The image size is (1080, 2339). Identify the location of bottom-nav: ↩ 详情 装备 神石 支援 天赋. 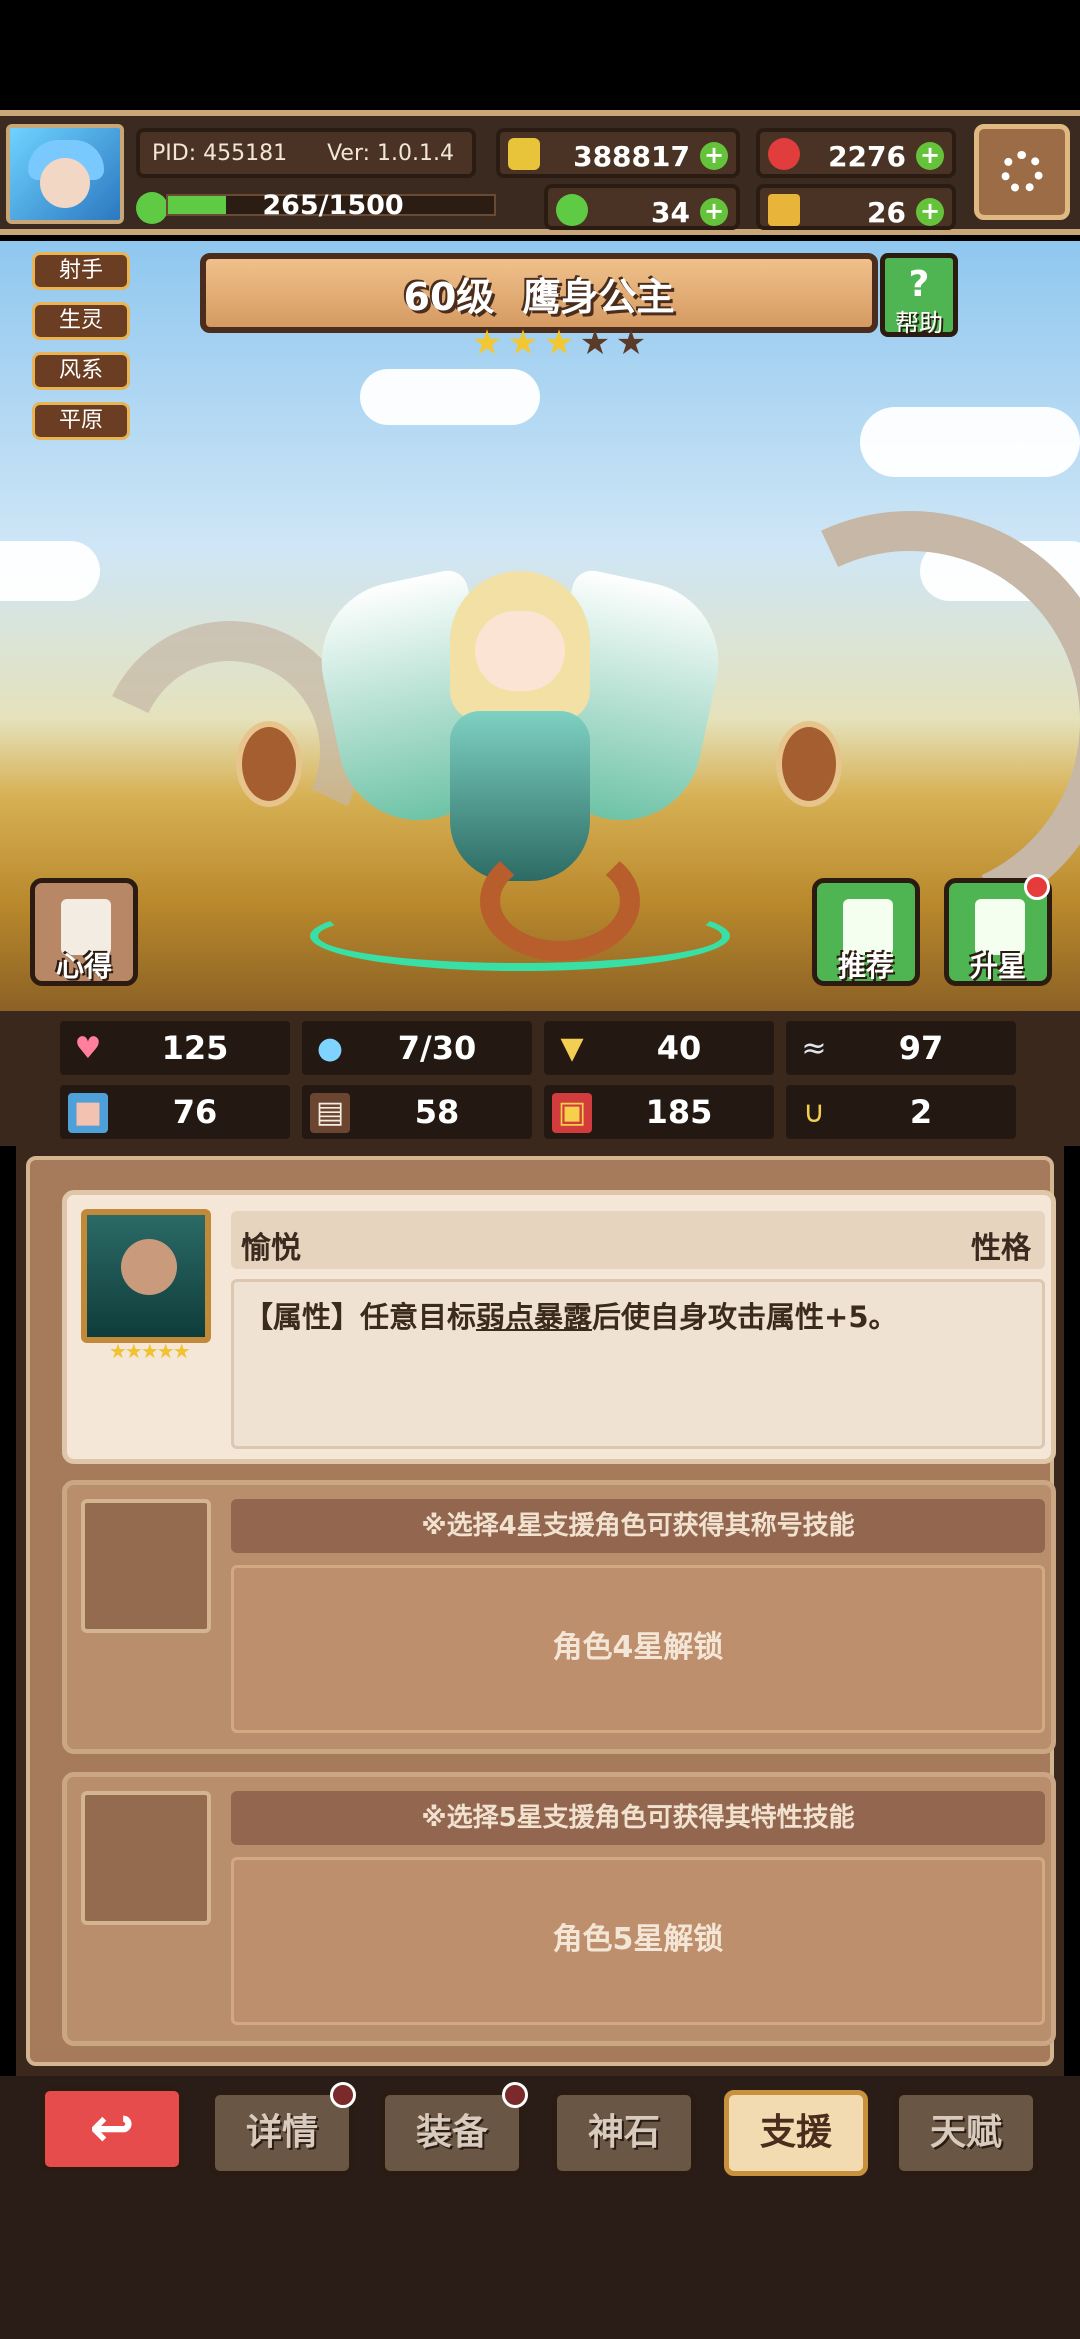
(540, 2207).